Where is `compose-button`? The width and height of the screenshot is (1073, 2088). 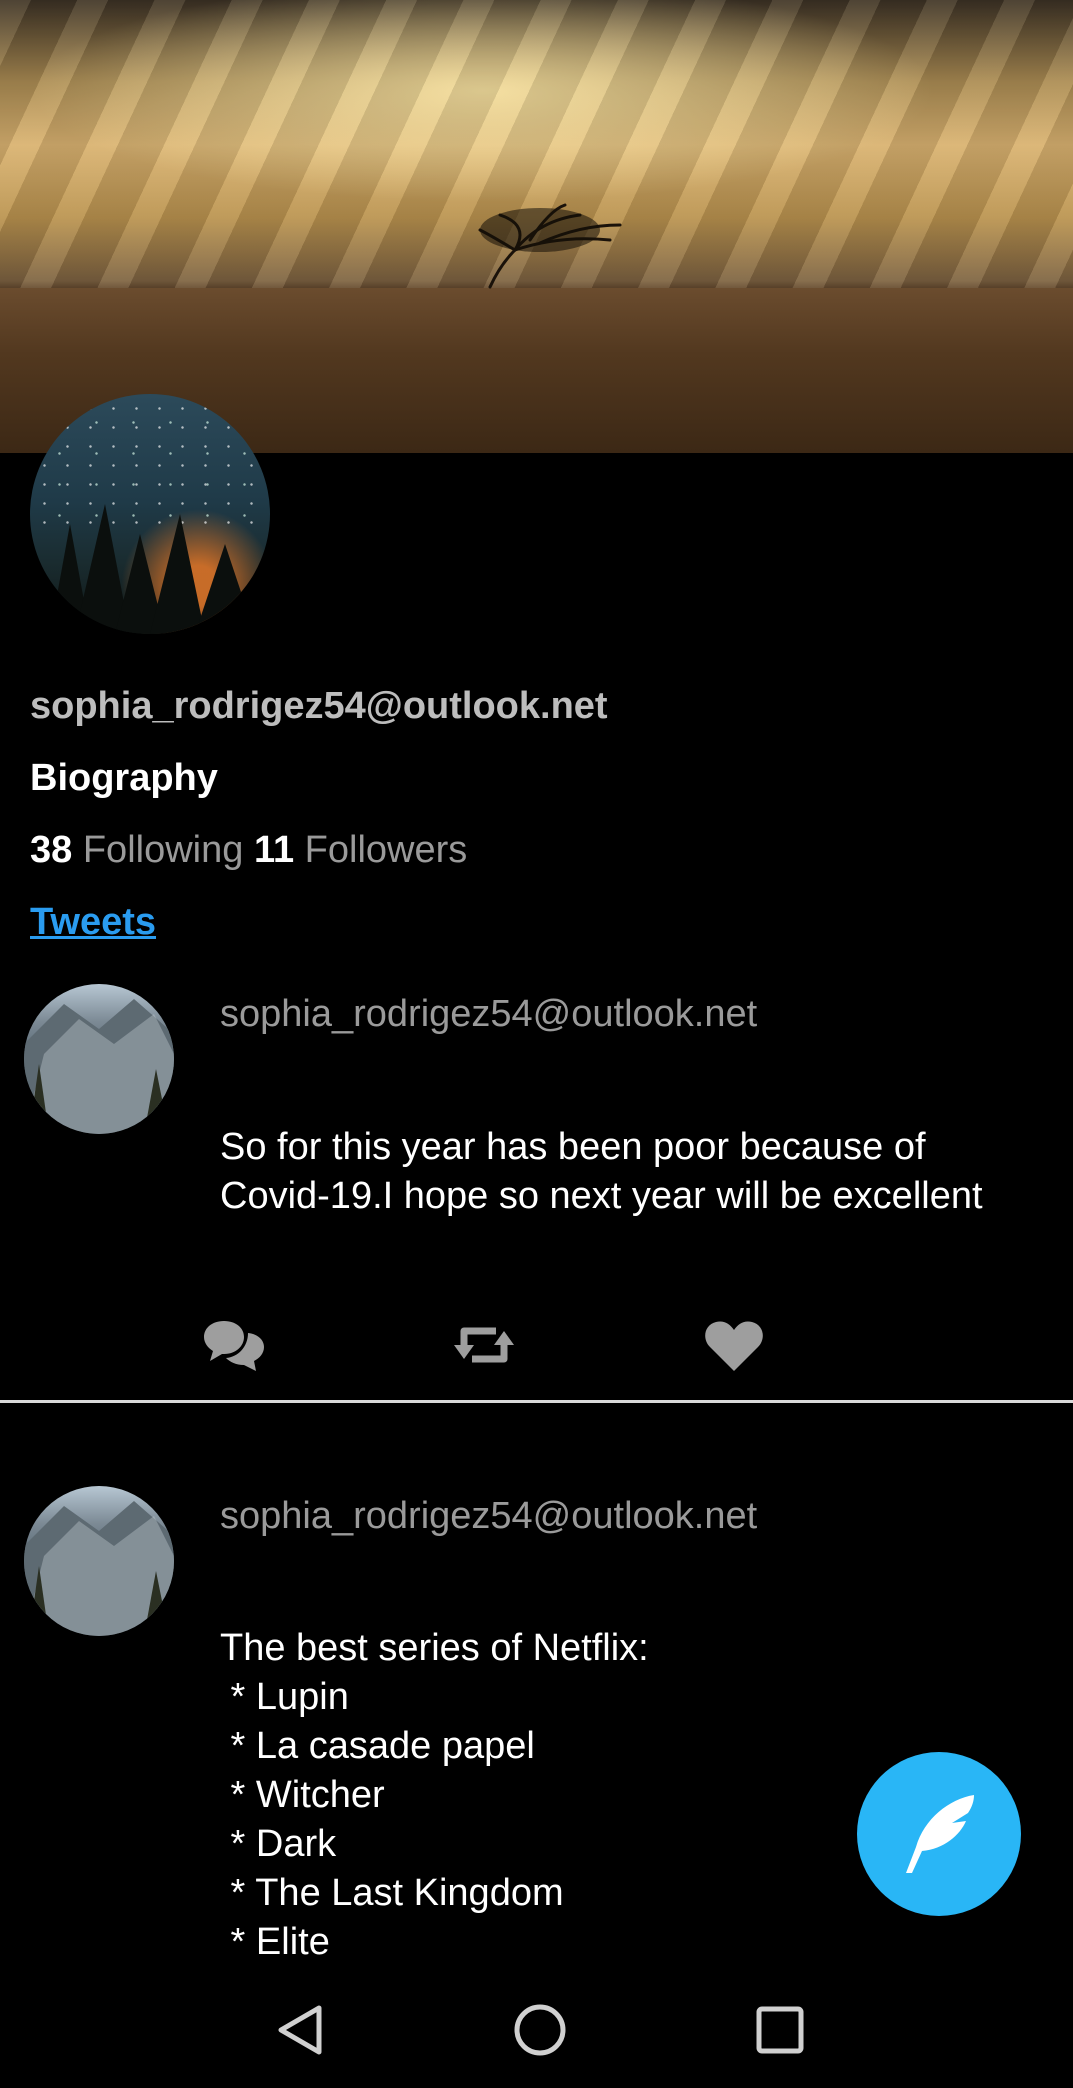 compose-button is located at coordinates (939, 1834).